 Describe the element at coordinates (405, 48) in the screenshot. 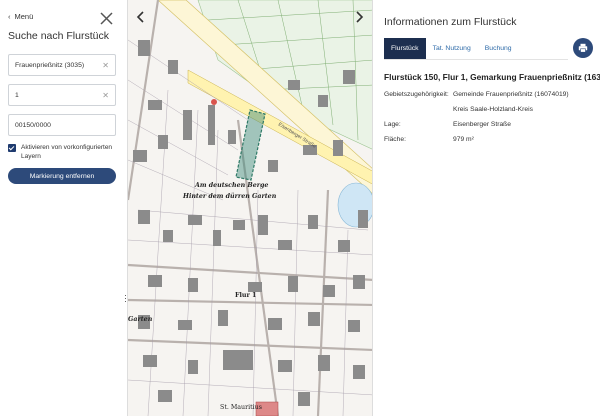

I see `tab-flurstueck: Flurstück` at that location.